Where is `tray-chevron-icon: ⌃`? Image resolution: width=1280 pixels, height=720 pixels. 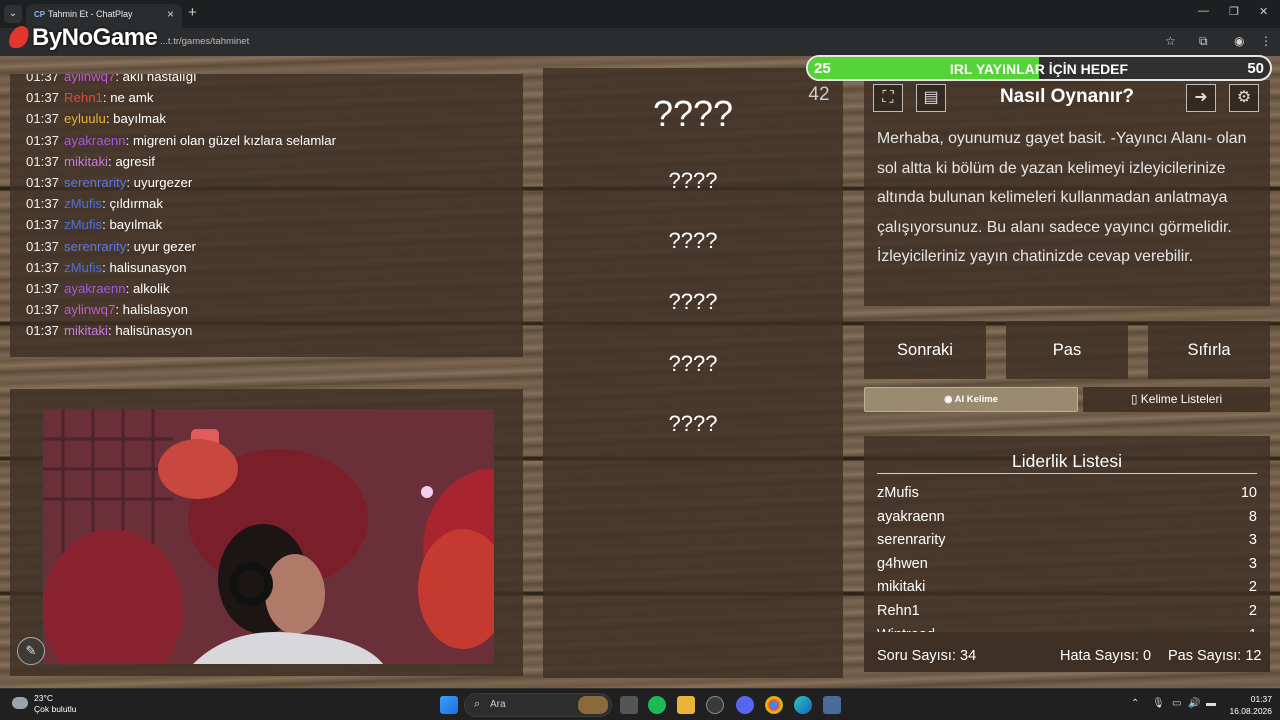 tray-chevron-icon: ⌃ is located at coordinates (1135, 703).